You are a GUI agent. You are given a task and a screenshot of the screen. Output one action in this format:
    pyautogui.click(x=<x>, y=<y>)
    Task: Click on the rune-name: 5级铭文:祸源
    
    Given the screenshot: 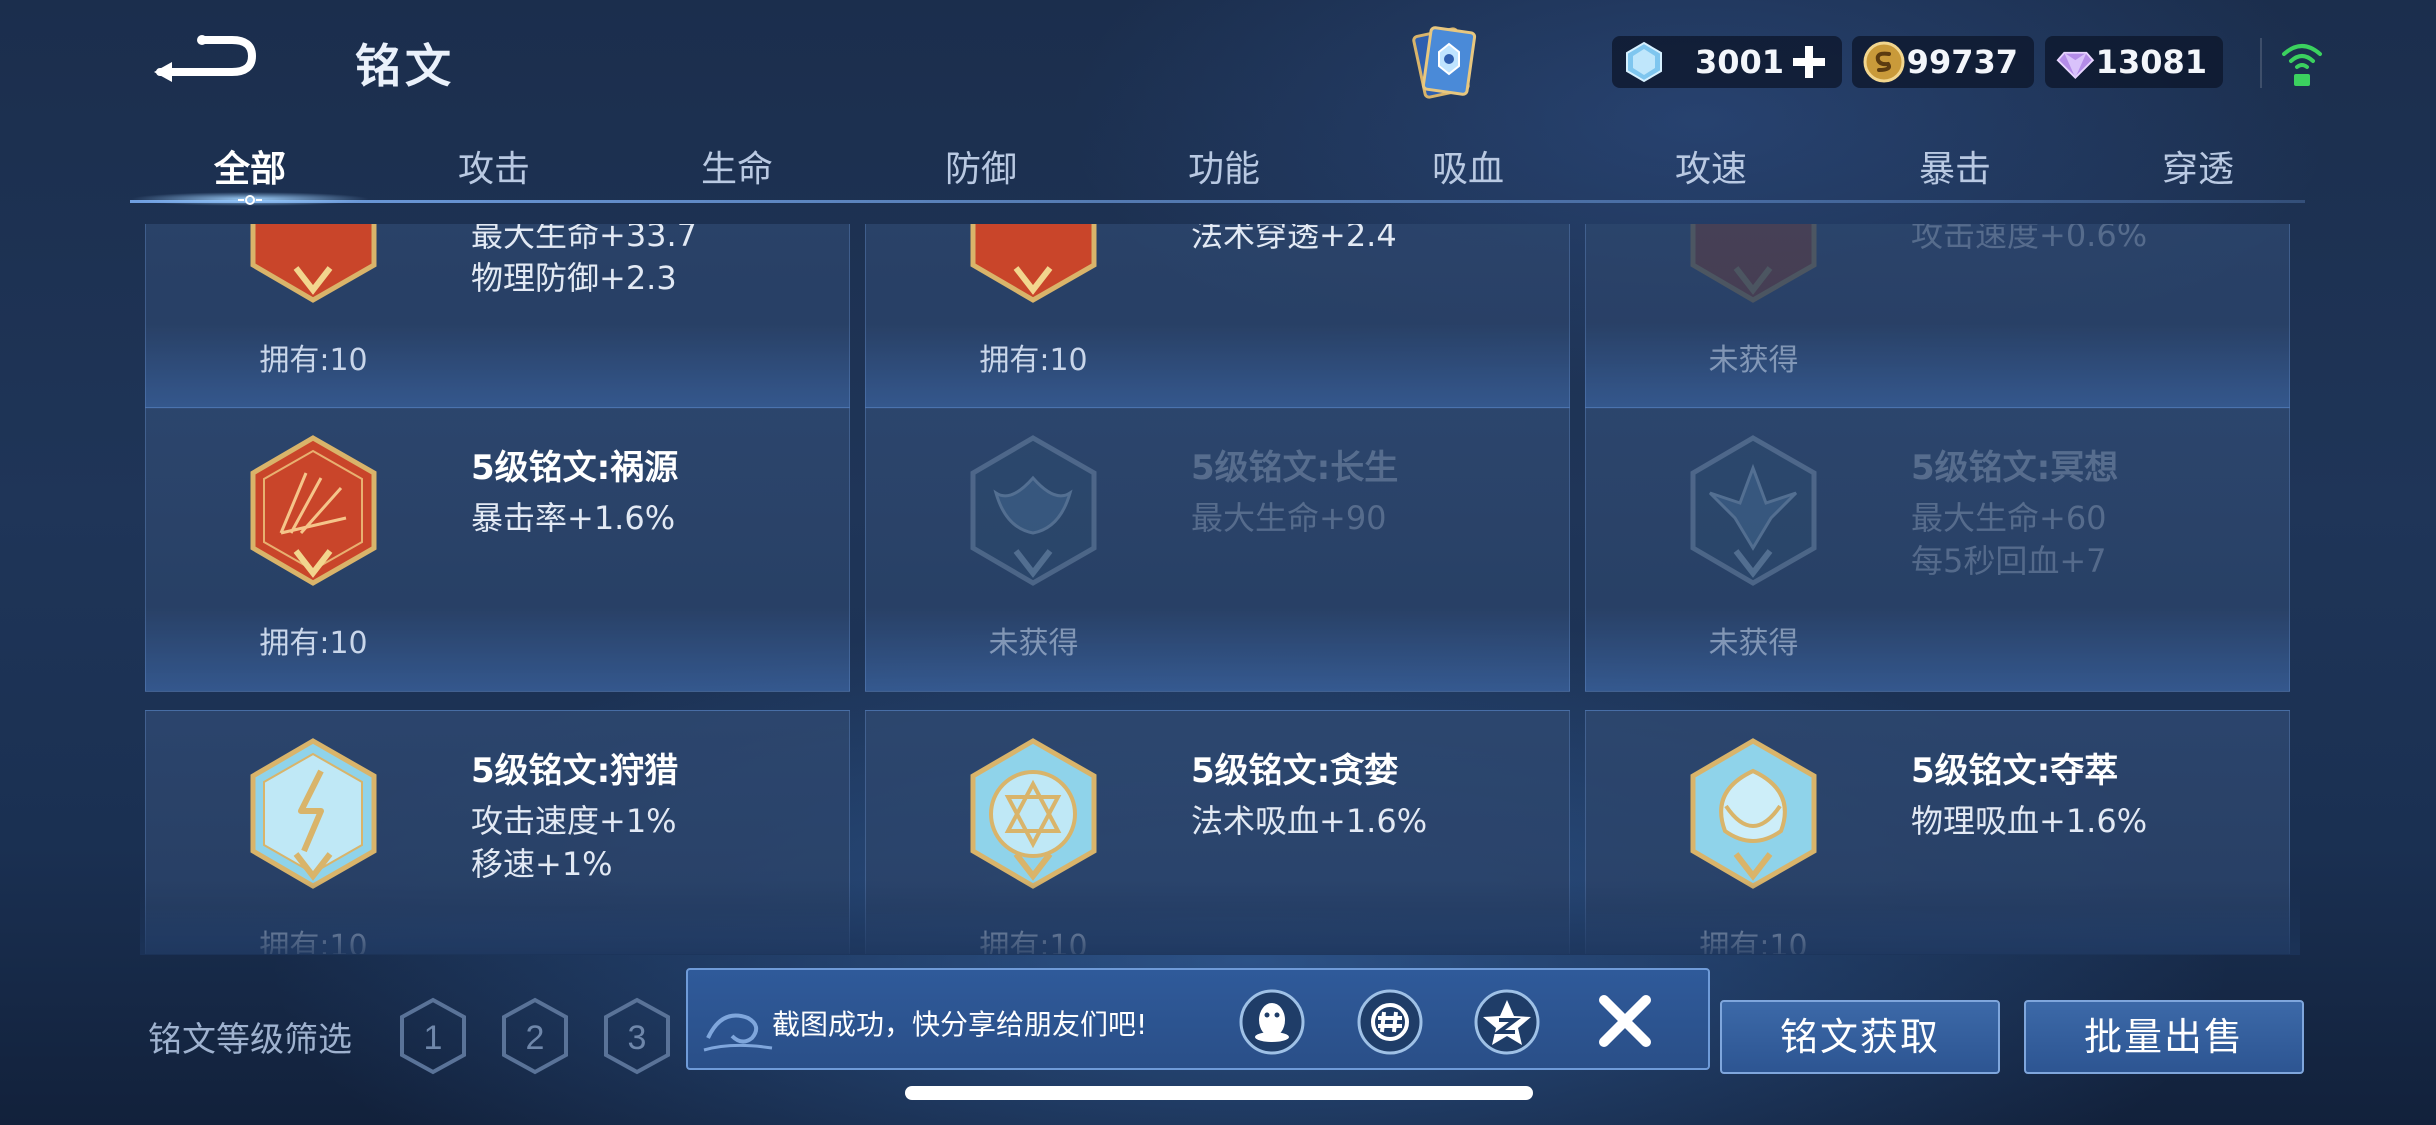 What is the action you would take?
    pyautogui.click(x=575, y=468)
    